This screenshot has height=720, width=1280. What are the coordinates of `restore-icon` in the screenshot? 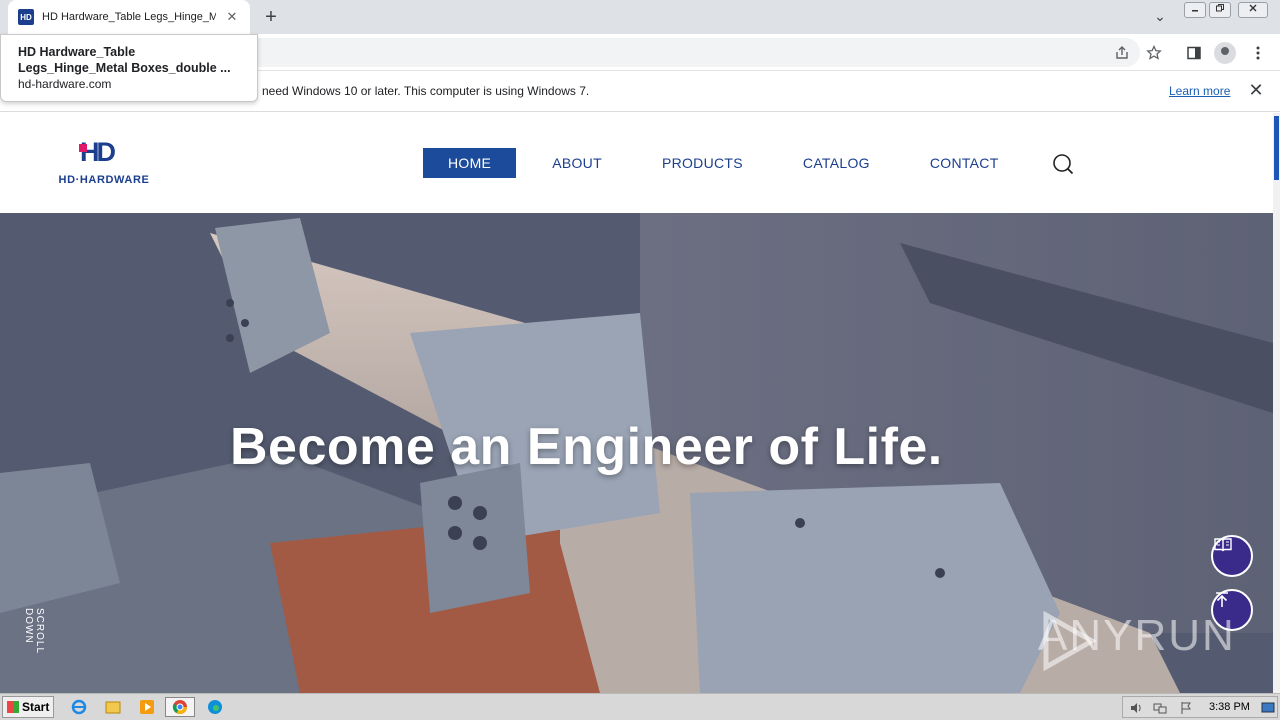 It's located at (1220, 8).